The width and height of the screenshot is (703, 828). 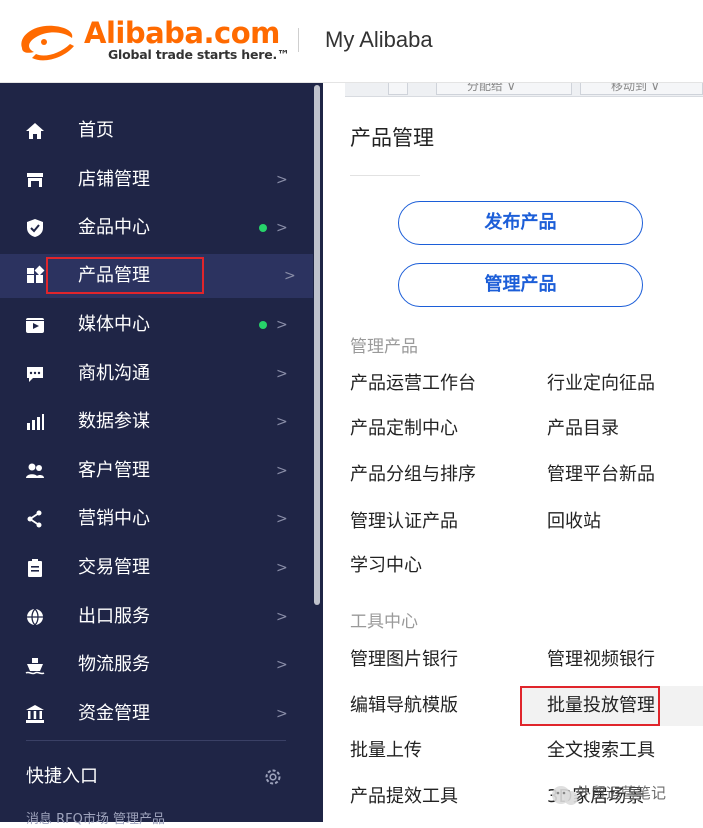 I want to click on bank-icon, so click(x=35, y=714).